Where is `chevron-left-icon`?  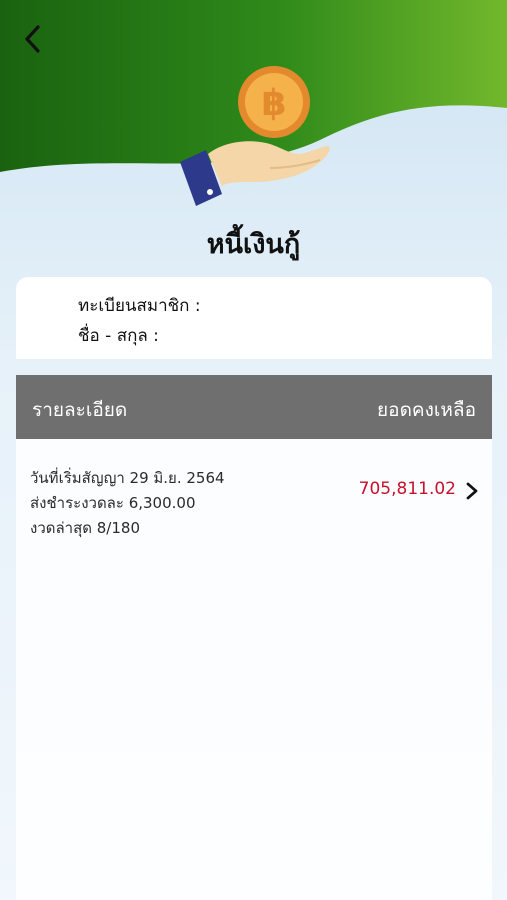
chevron-left-icon is located at coordinates (32, 39).